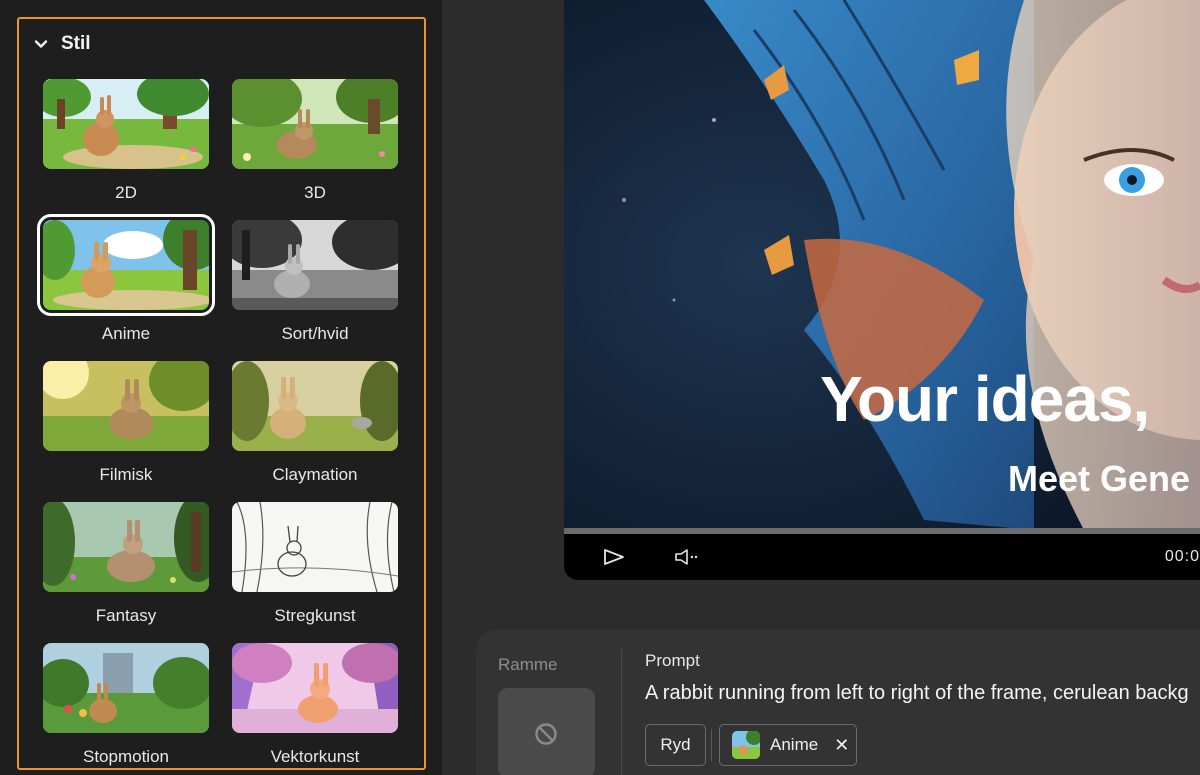  I want to click on frame-upload-button, so click(546, 731).